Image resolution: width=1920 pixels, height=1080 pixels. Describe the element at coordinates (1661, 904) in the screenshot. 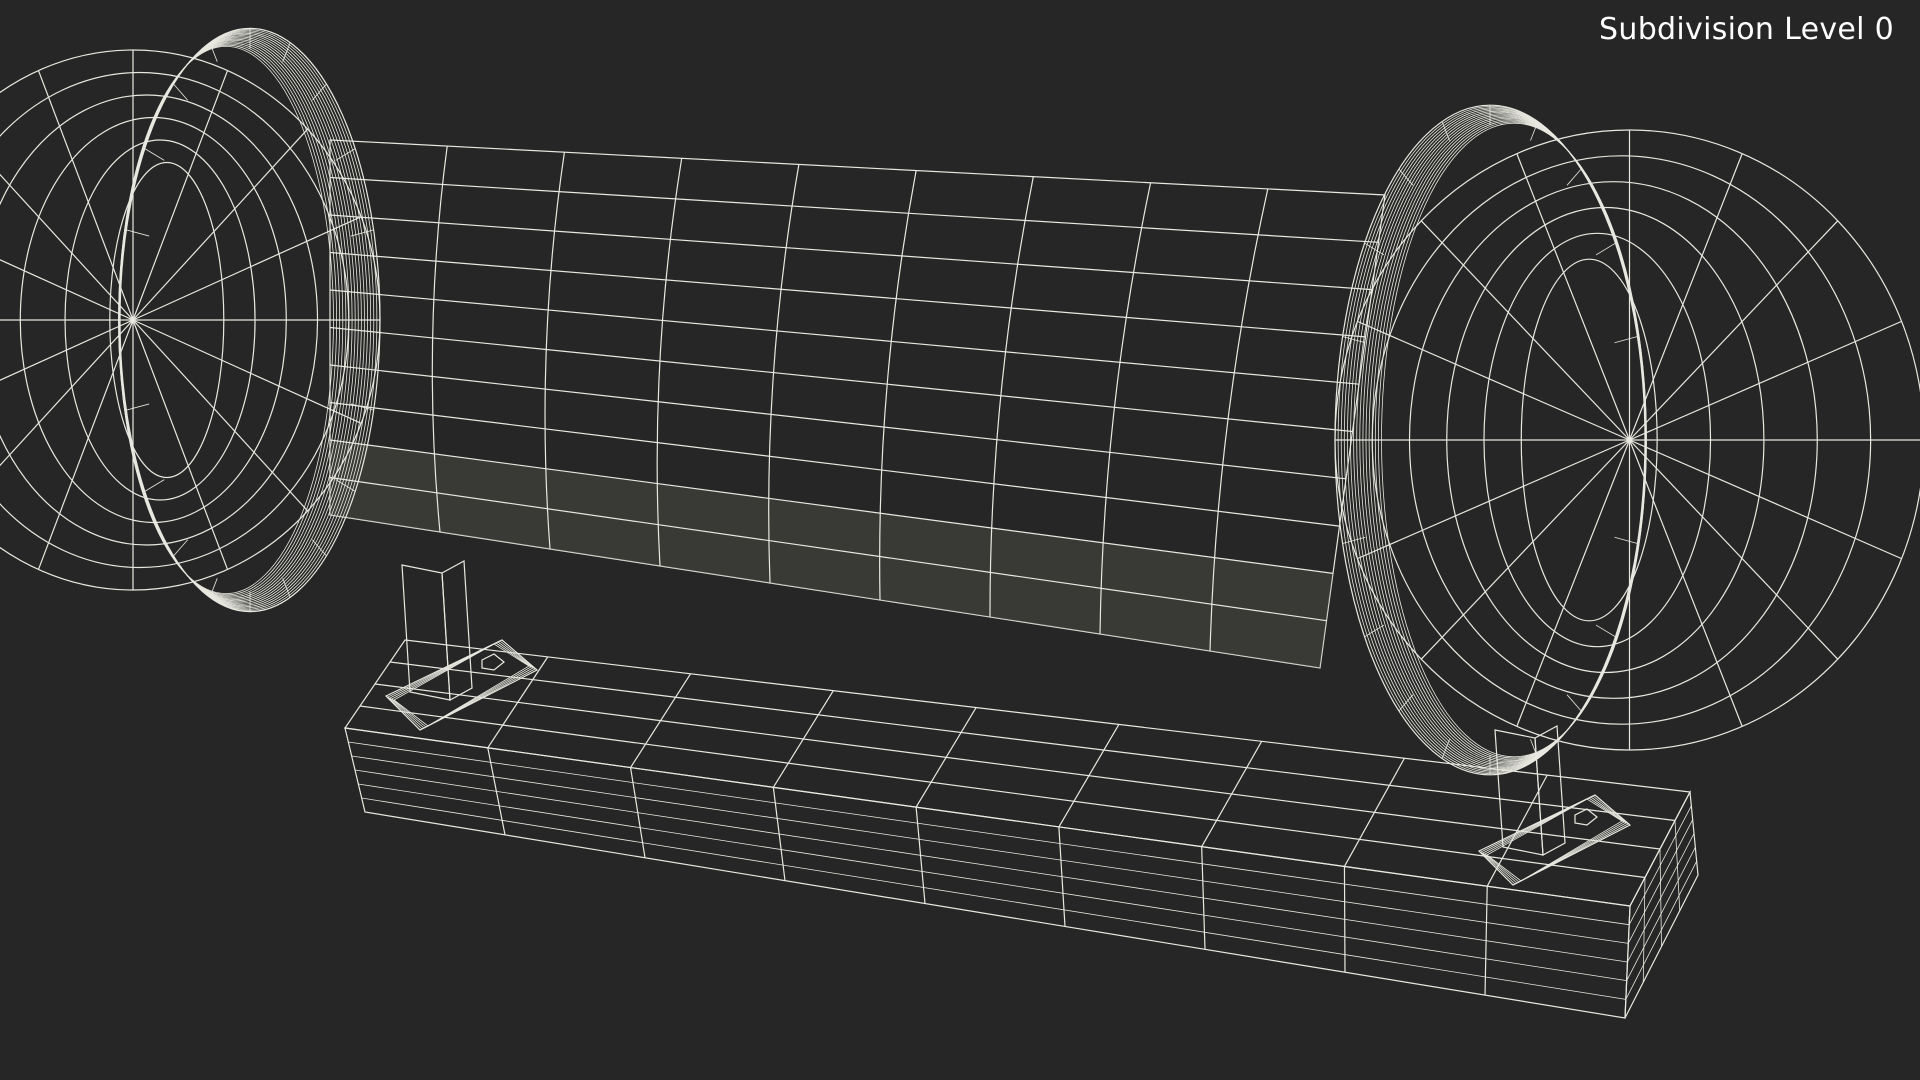

I see `base-end-face` at that location.